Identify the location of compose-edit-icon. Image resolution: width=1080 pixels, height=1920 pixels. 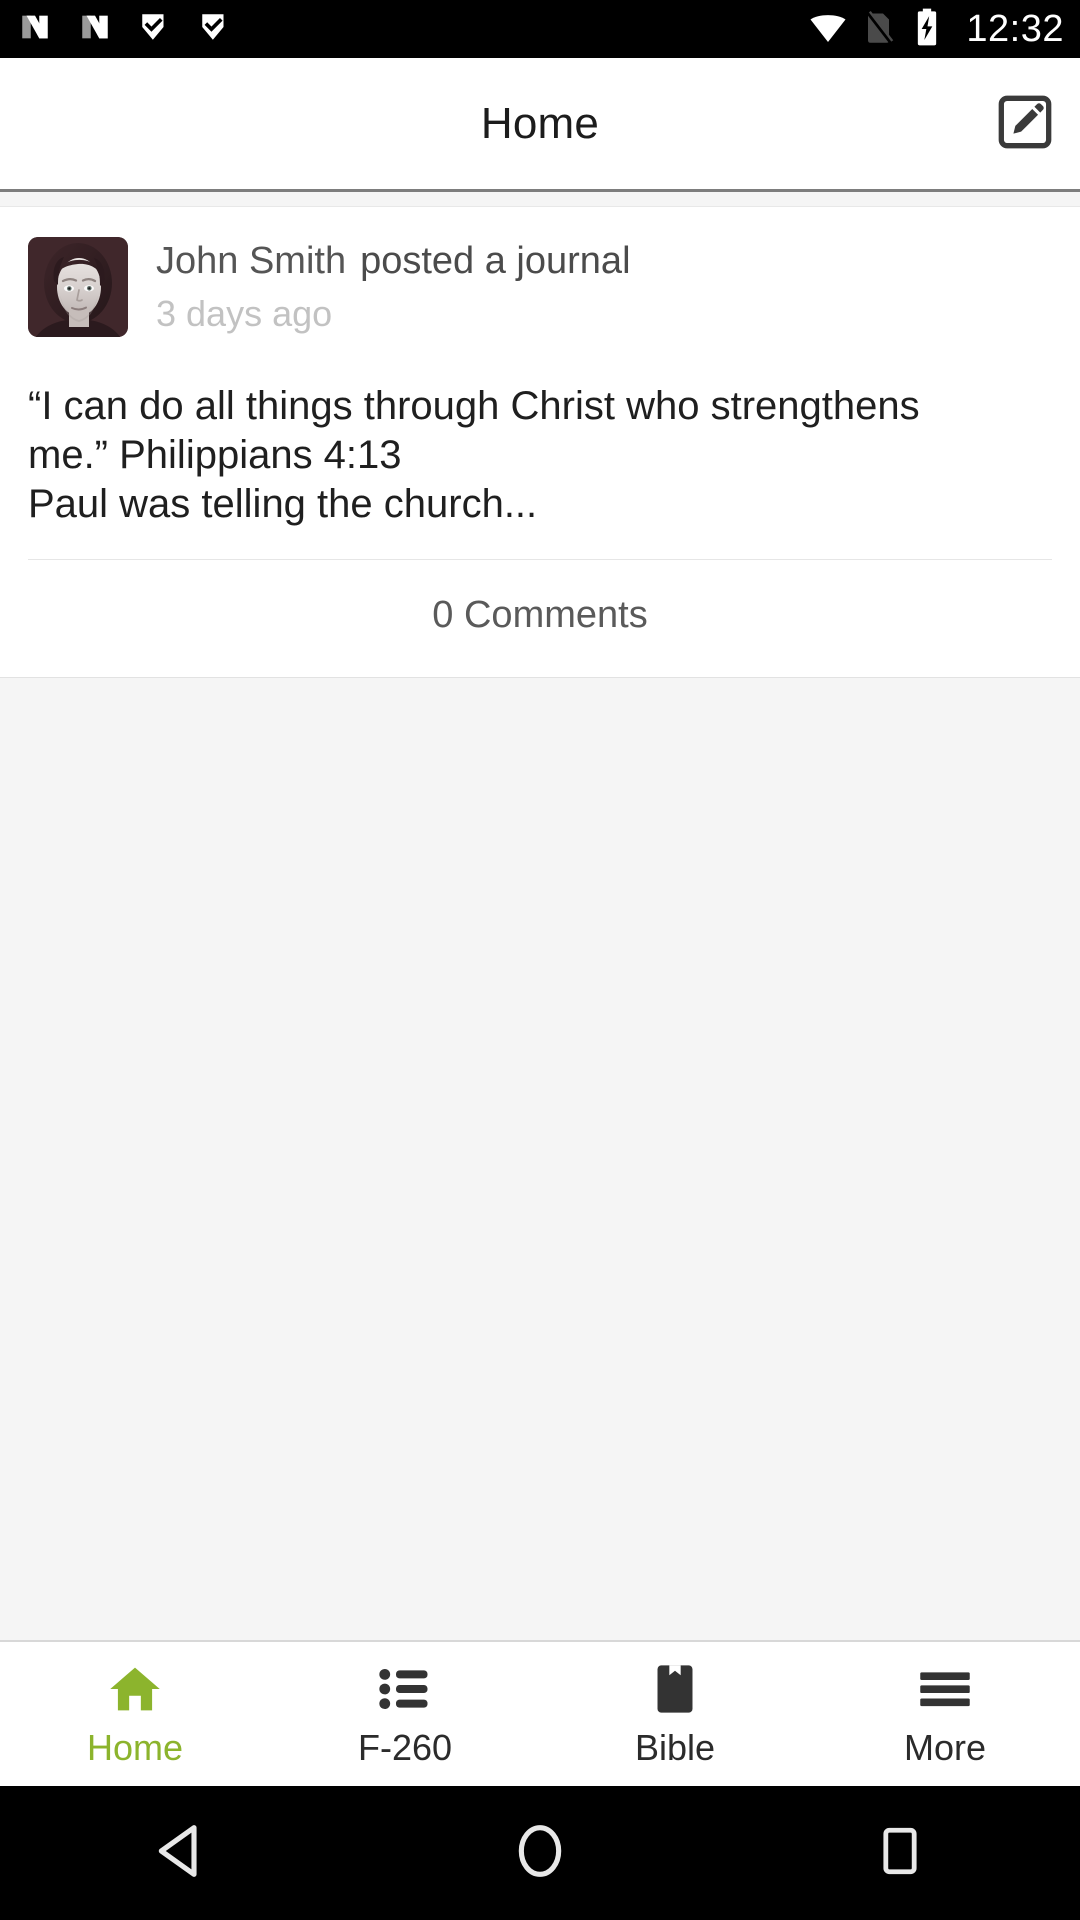
(1025, 123).